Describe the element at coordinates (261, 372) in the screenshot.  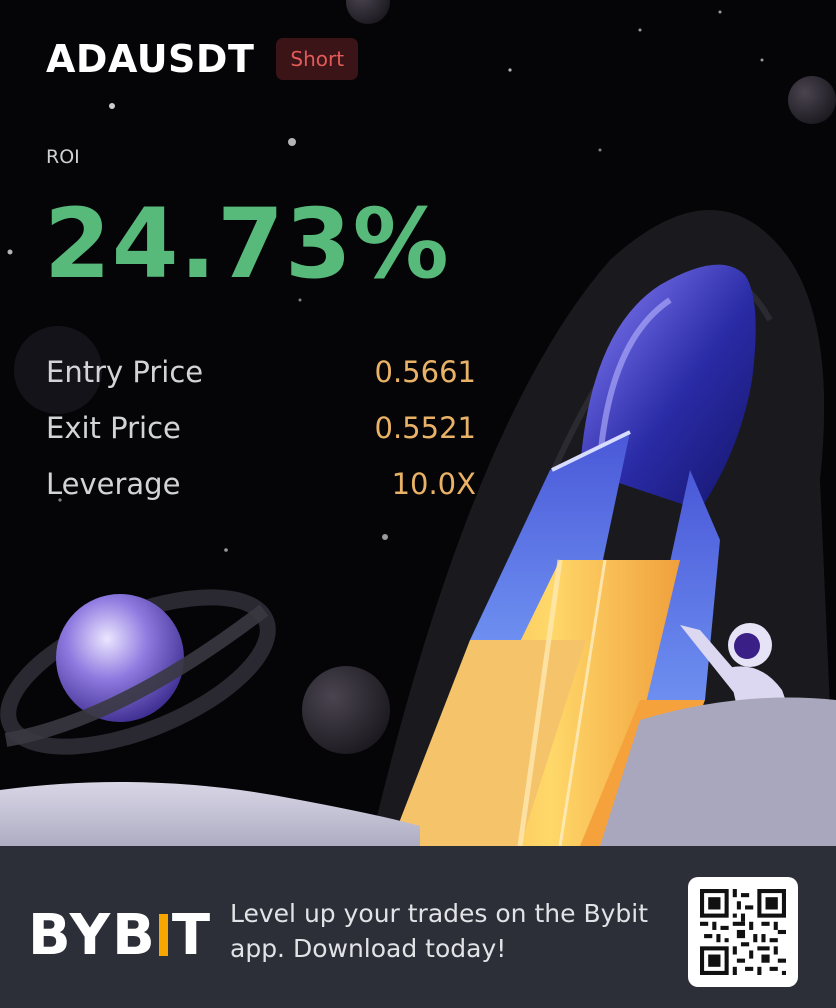
I see `stat-row-entry-price: Entry Price 0.5661` at that location.